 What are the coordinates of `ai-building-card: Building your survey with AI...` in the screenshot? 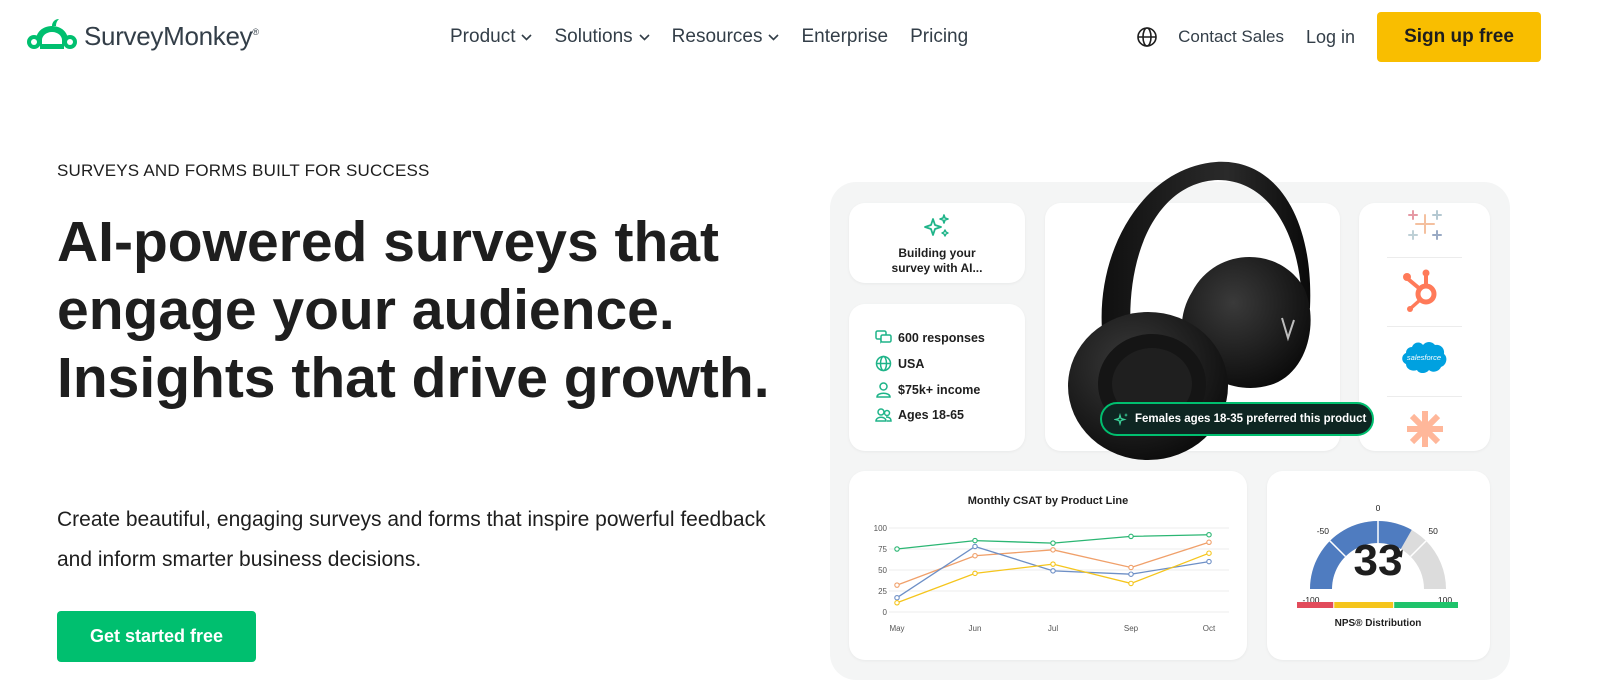 It's located at (937, 243).